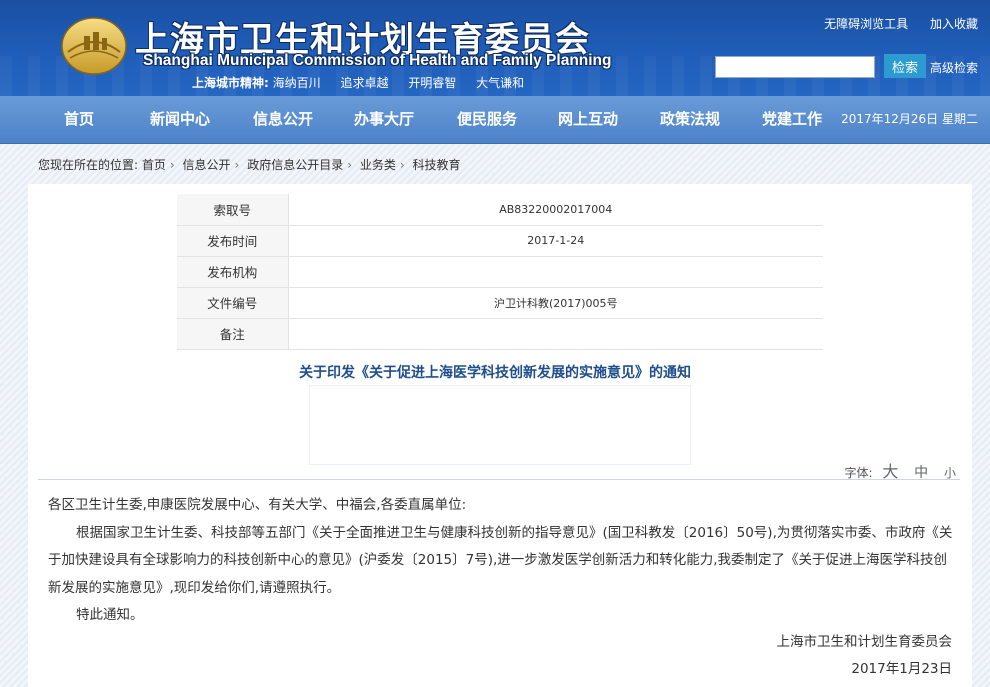 The width and height of the screenshot is (990, 687). I want to click on meta-key: 发布机构, so click(233, 272).